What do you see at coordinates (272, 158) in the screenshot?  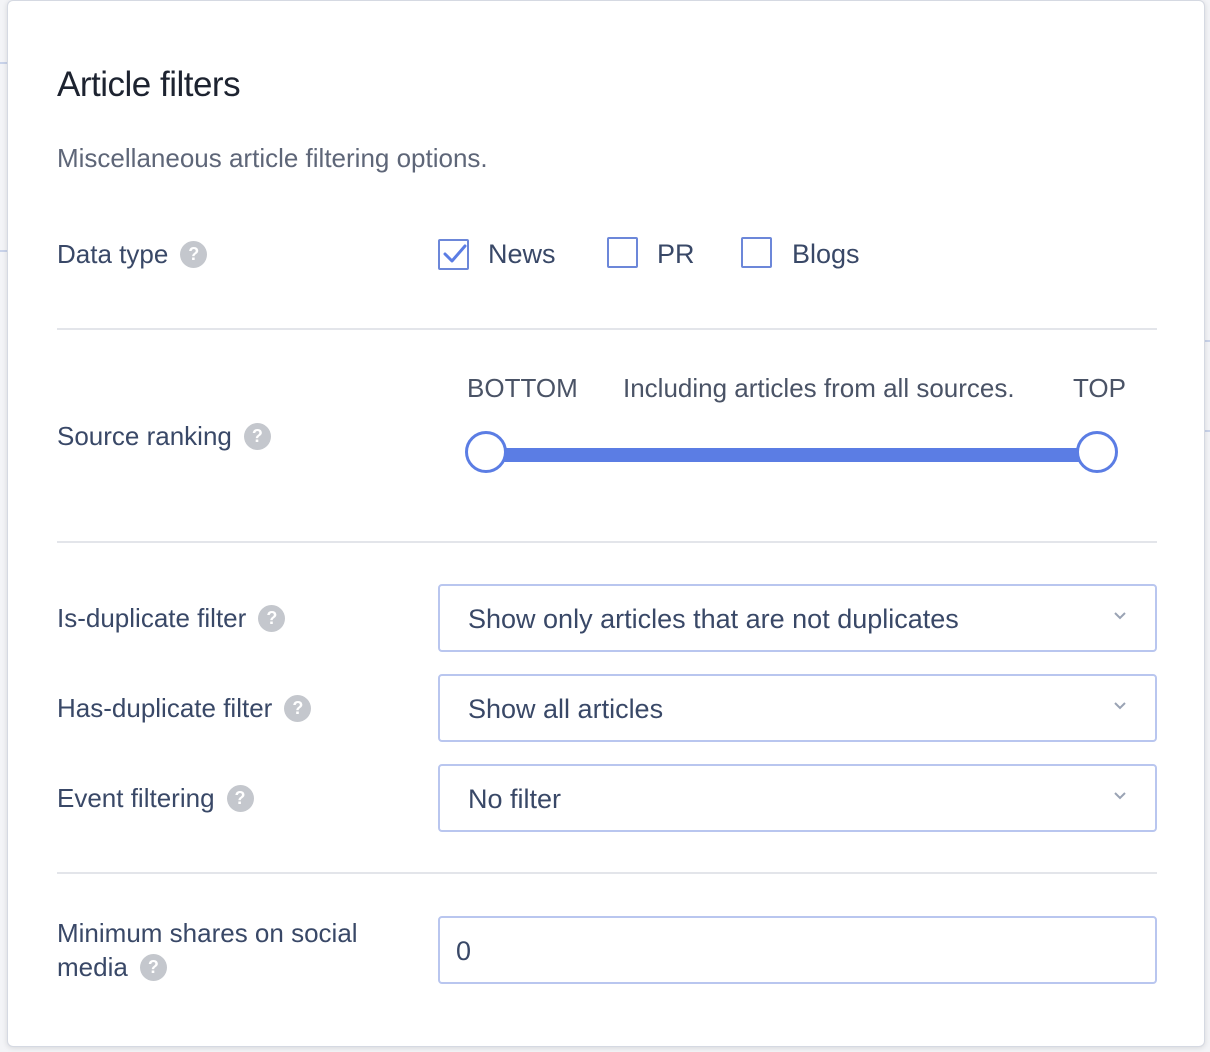 I see `dialog-subtitle: Miscellaneous article filtering options.` at bounding box center [272, 158].